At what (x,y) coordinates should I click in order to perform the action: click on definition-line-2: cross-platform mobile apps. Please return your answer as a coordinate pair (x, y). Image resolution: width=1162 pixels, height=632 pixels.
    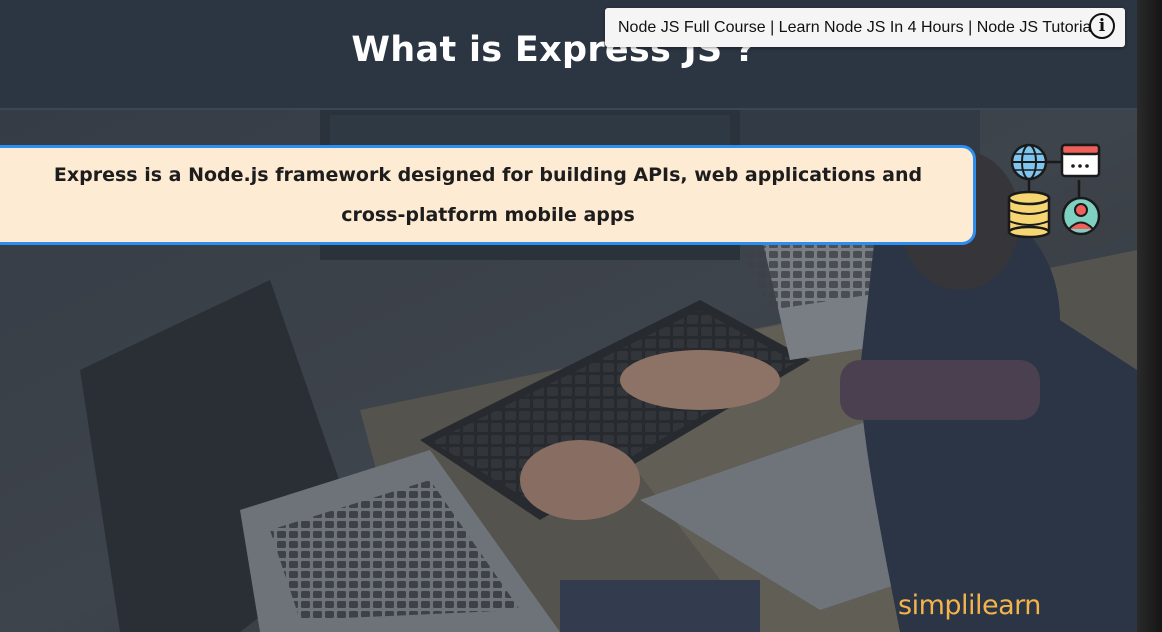
    Looking at the image, I should click on (488, 215).